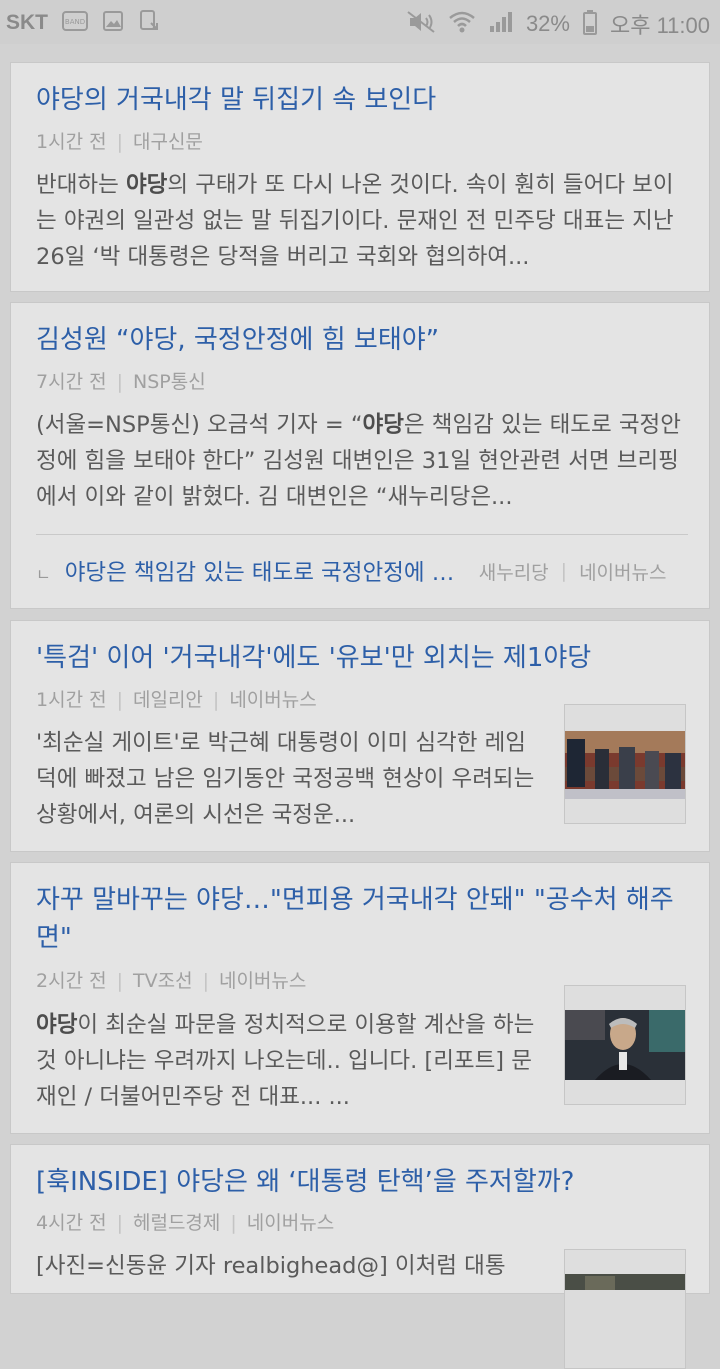 The image size is (720, 1369). Describe the element at coordinates (162, 981) in the screenshot. I see `article-source: TV조선` at that location.